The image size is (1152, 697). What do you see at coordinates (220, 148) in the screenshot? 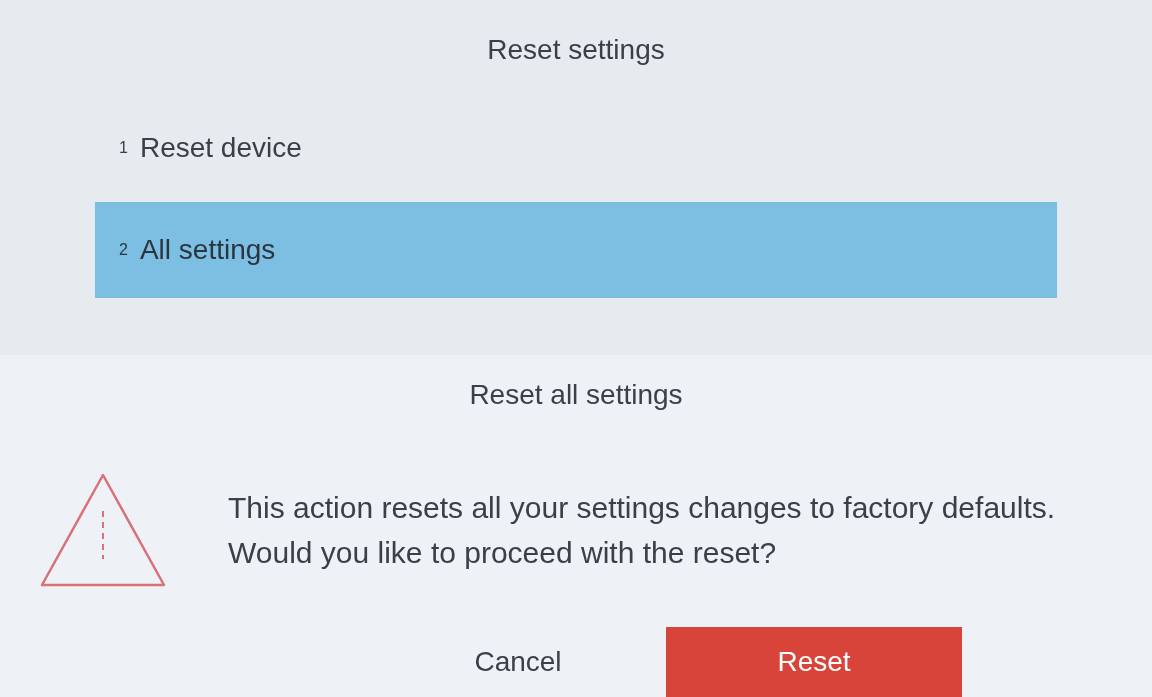
I see `item-label: Reset device` at bounding box center [220, 148].